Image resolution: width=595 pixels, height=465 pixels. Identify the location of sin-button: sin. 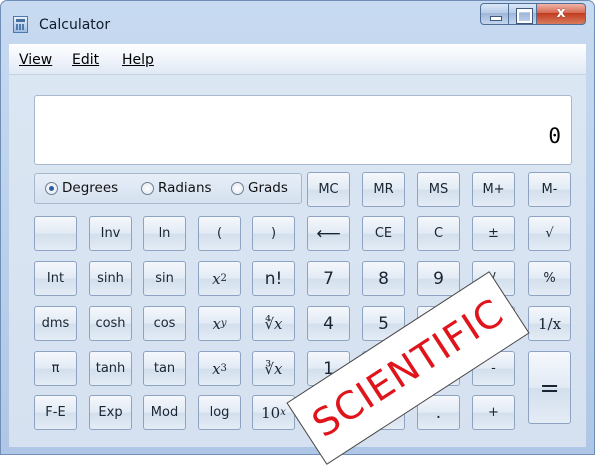
(164, 278).